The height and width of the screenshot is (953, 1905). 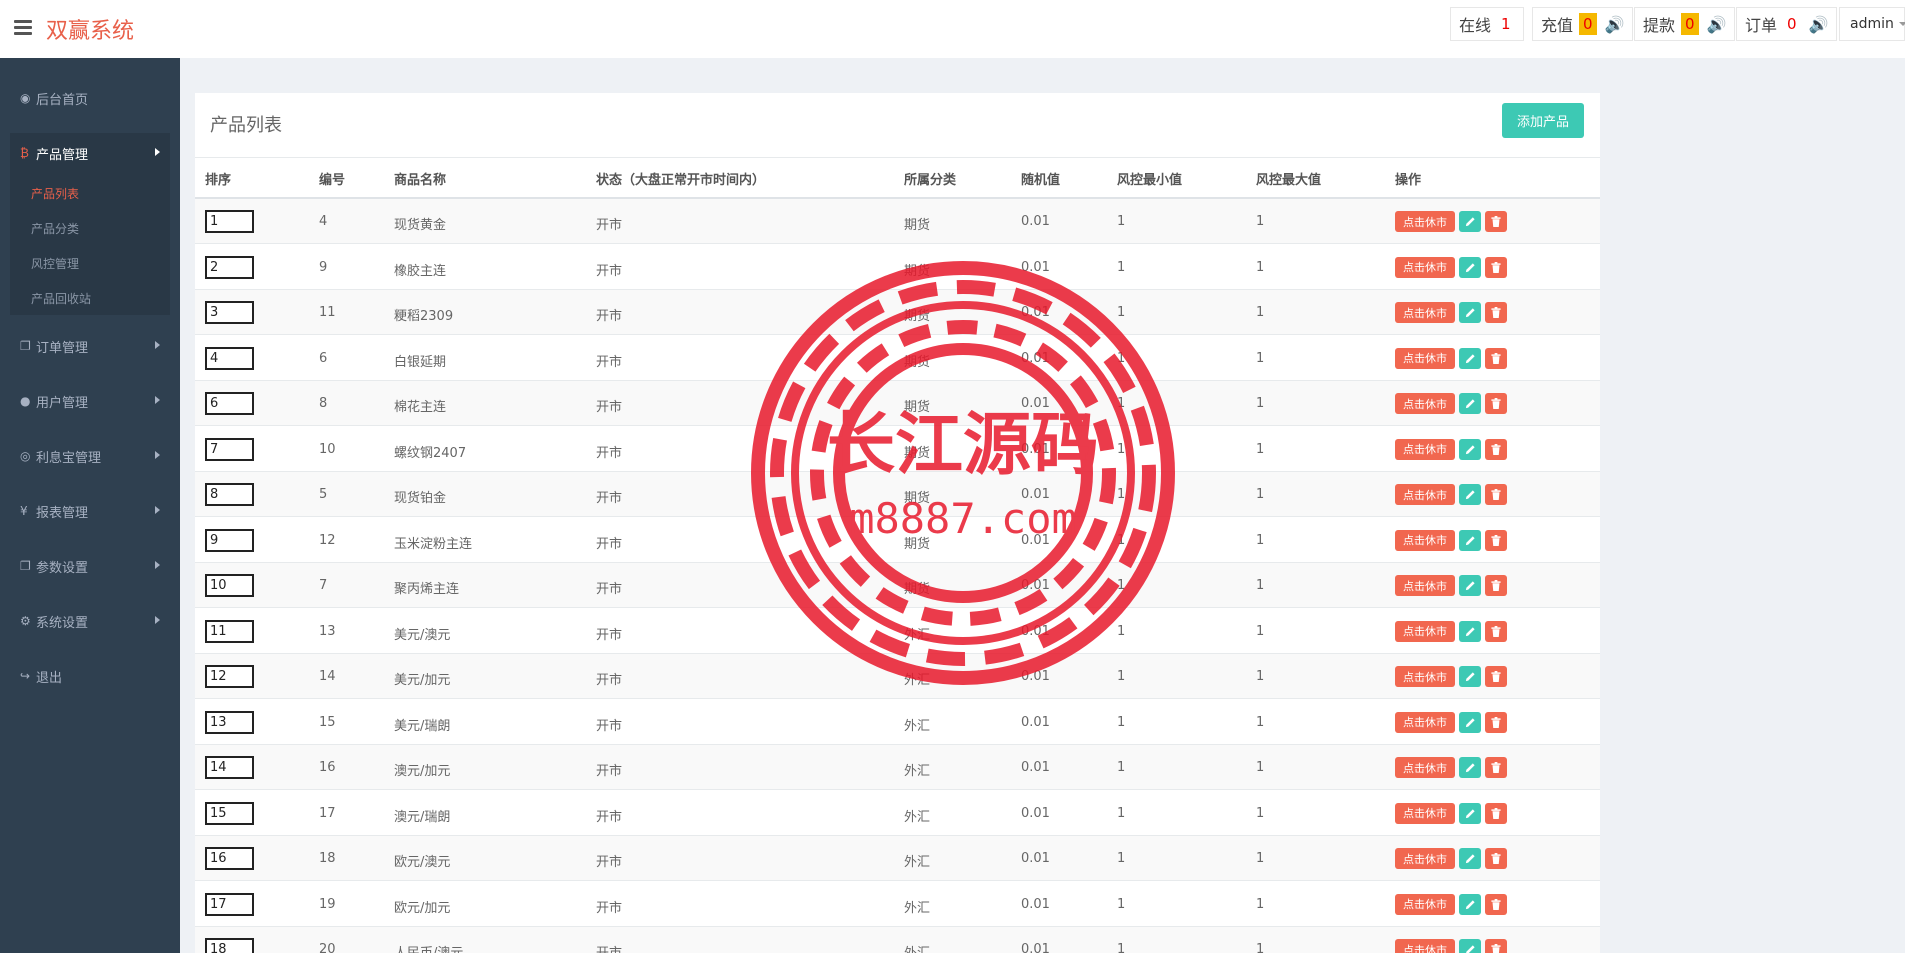 I want to click on user-menu: admin, so click(x=1872, y=24).